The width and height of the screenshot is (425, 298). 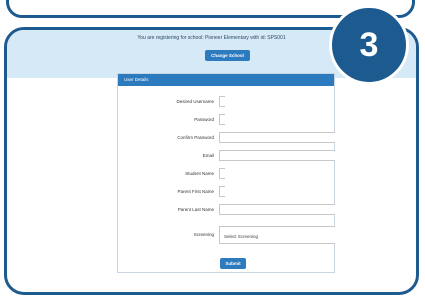 I want to click on email-label: Email, so click(x=208, y=155).